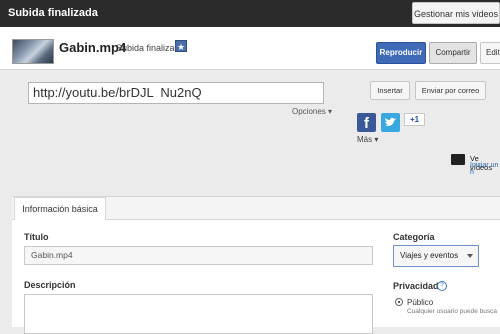  What do you see at coordinates (450, 90) in the screenshot?
I see `email-button: Enviar por correo` at bounding box center [450, 90].